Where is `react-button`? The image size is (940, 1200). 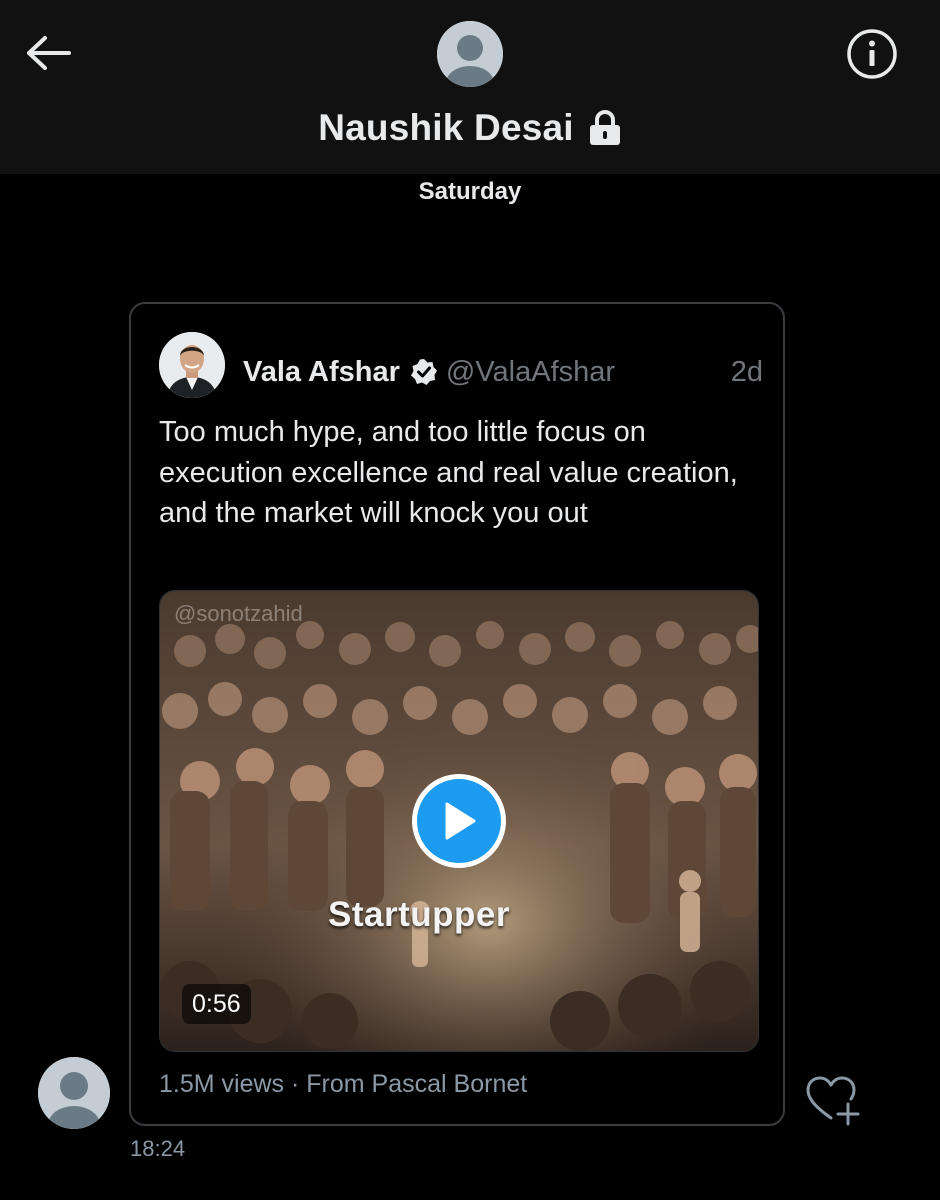 react-button is located at coordinates (834, 1100).